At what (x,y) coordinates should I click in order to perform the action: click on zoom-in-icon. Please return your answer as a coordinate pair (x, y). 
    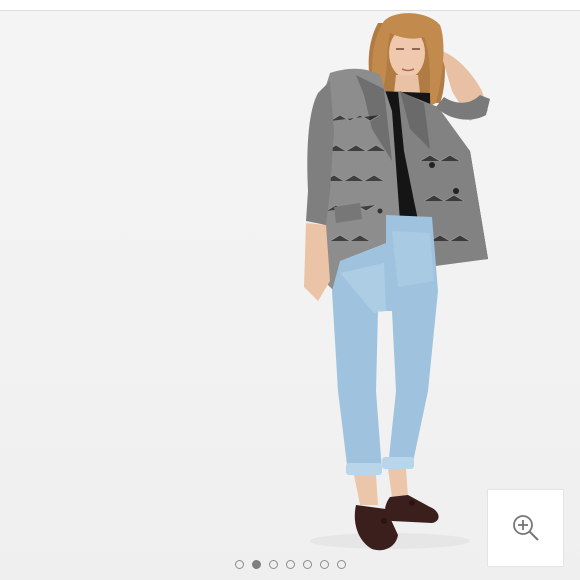
    Looking at the image, I should click on (525, 528).